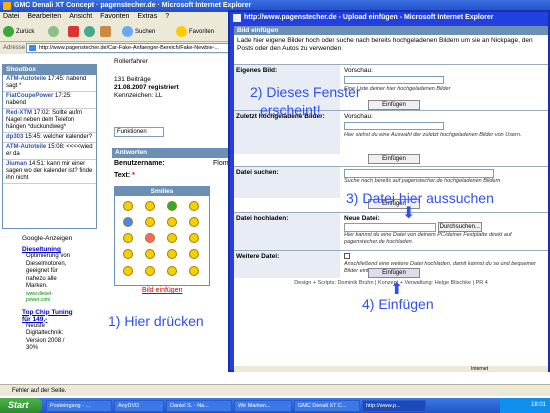  What do you see at coordinates (138, 32) in the screenshot?
I see `search-button: Suchen` at bounding box center [138, 32].